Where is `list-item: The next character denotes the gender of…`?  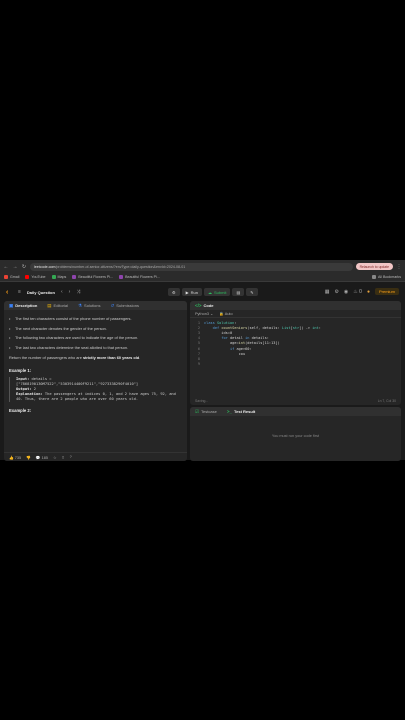
list-item: The next character denotes the gender of… is located at coordinates (95, 328).